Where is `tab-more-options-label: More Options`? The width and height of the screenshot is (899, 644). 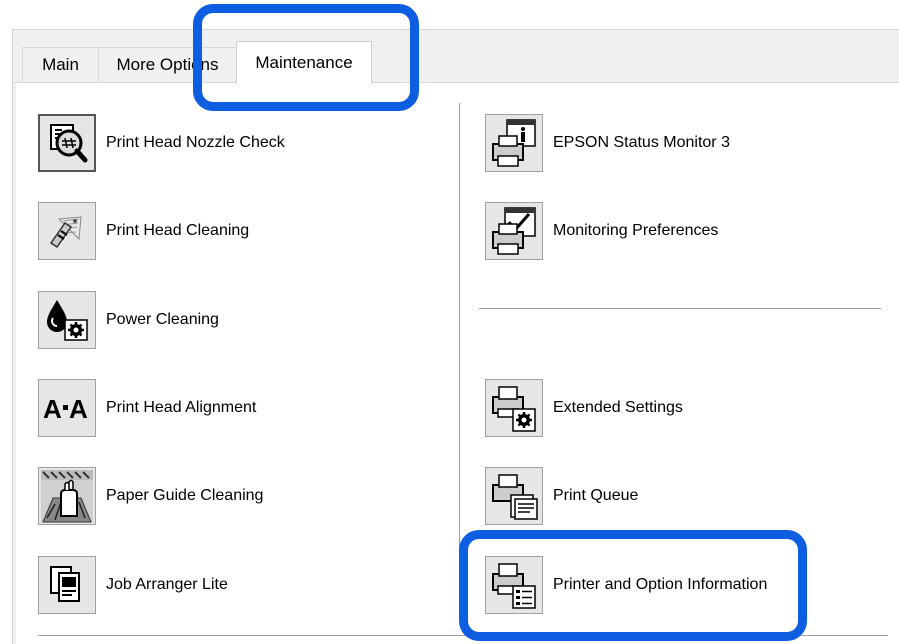
tab-more-options-label: More Options is located at coordinates (167, 64).